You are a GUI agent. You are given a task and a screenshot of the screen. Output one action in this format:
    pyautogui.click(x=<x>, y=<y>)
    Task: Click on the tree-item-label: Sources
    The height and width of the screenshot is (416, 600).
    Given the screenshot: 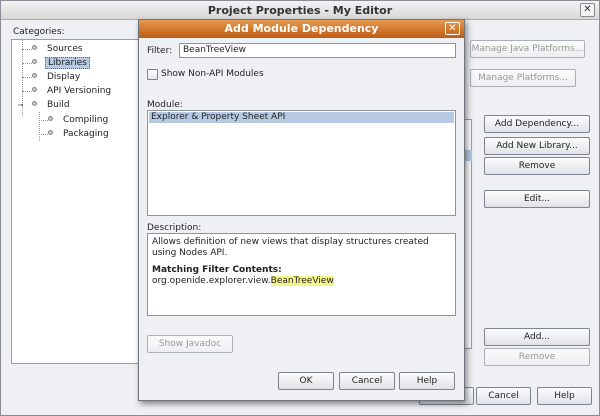 What is the action you would take?
    pyautogui.click(x=65, y=49)
    